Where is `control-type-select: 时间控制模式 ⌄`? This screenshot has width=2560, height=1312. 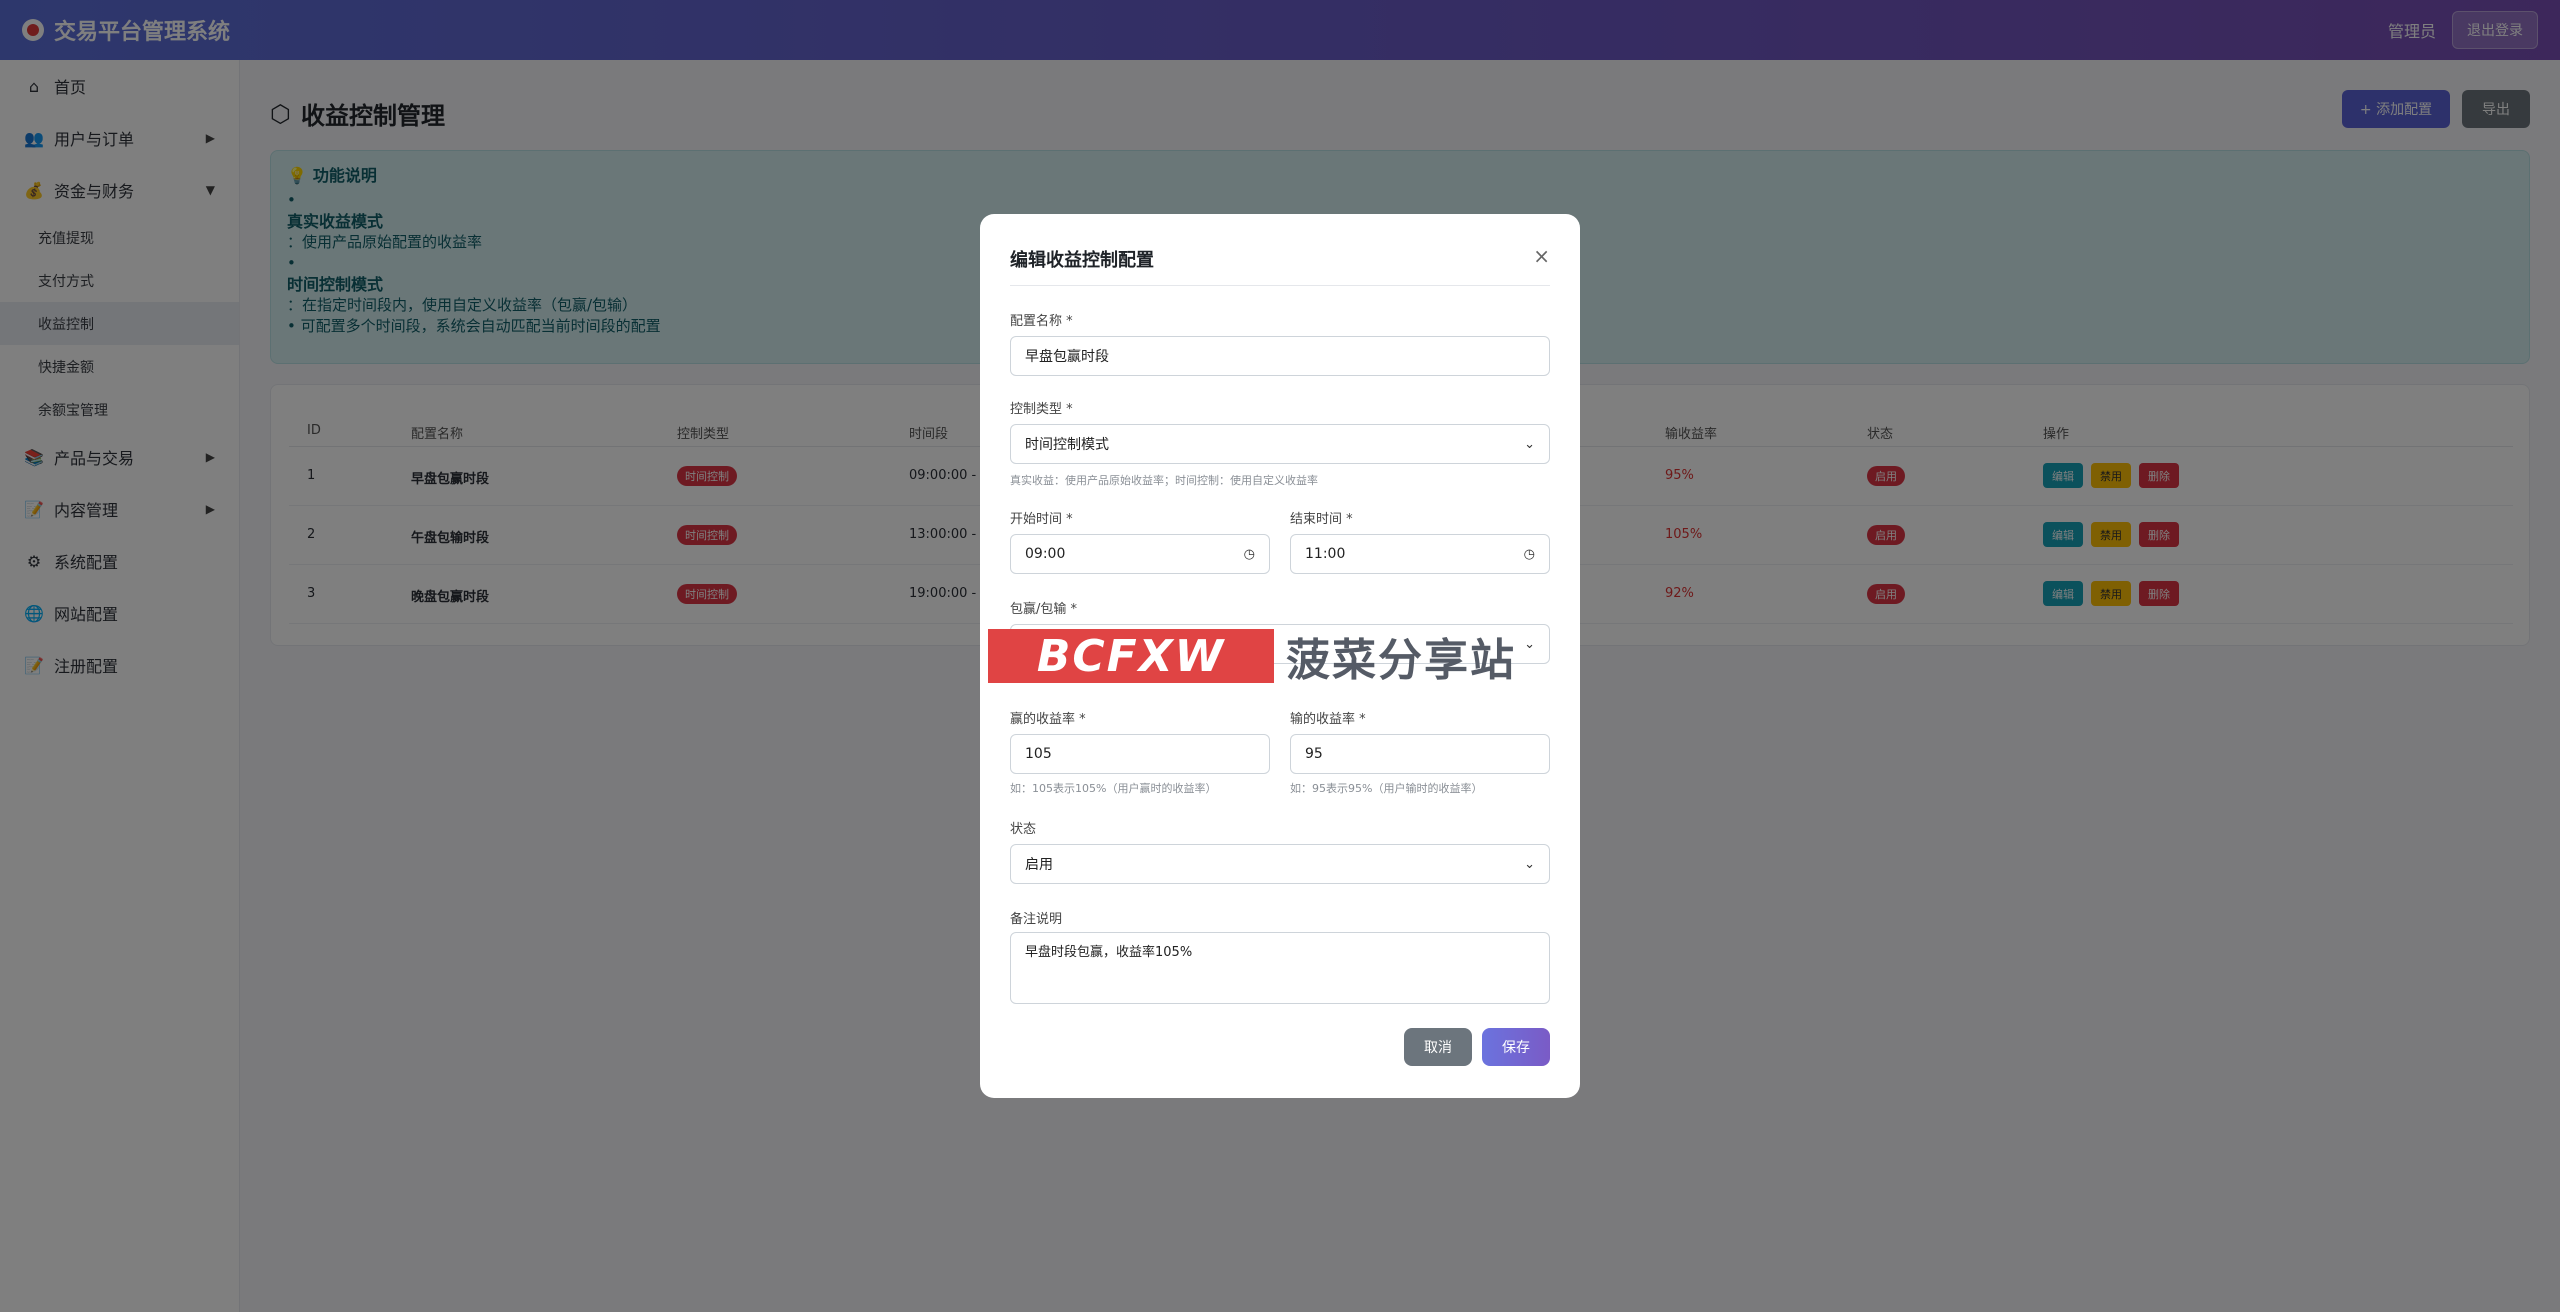 control-type-select: 时间控制模式 ⌄ is located at coordinates (1280, 444).